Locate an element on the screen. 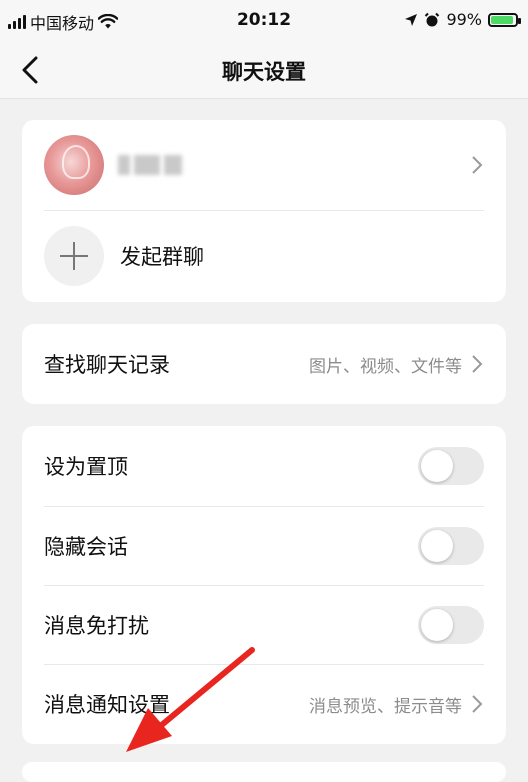  start-group-chat-row: 发起群聊 is located at coordinates (264, 256).